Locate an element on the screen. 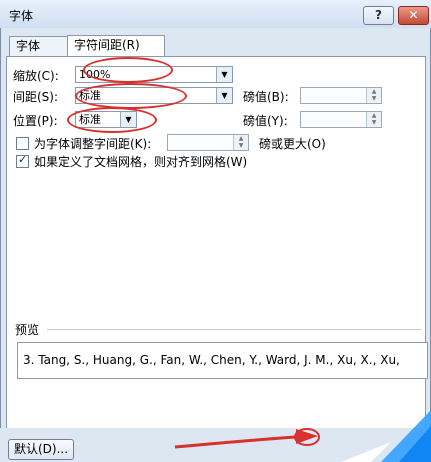 This screenshot has height=462, width=431. kerning-label: 为字体调整字间距(K): is located at coordinates (93, 144).